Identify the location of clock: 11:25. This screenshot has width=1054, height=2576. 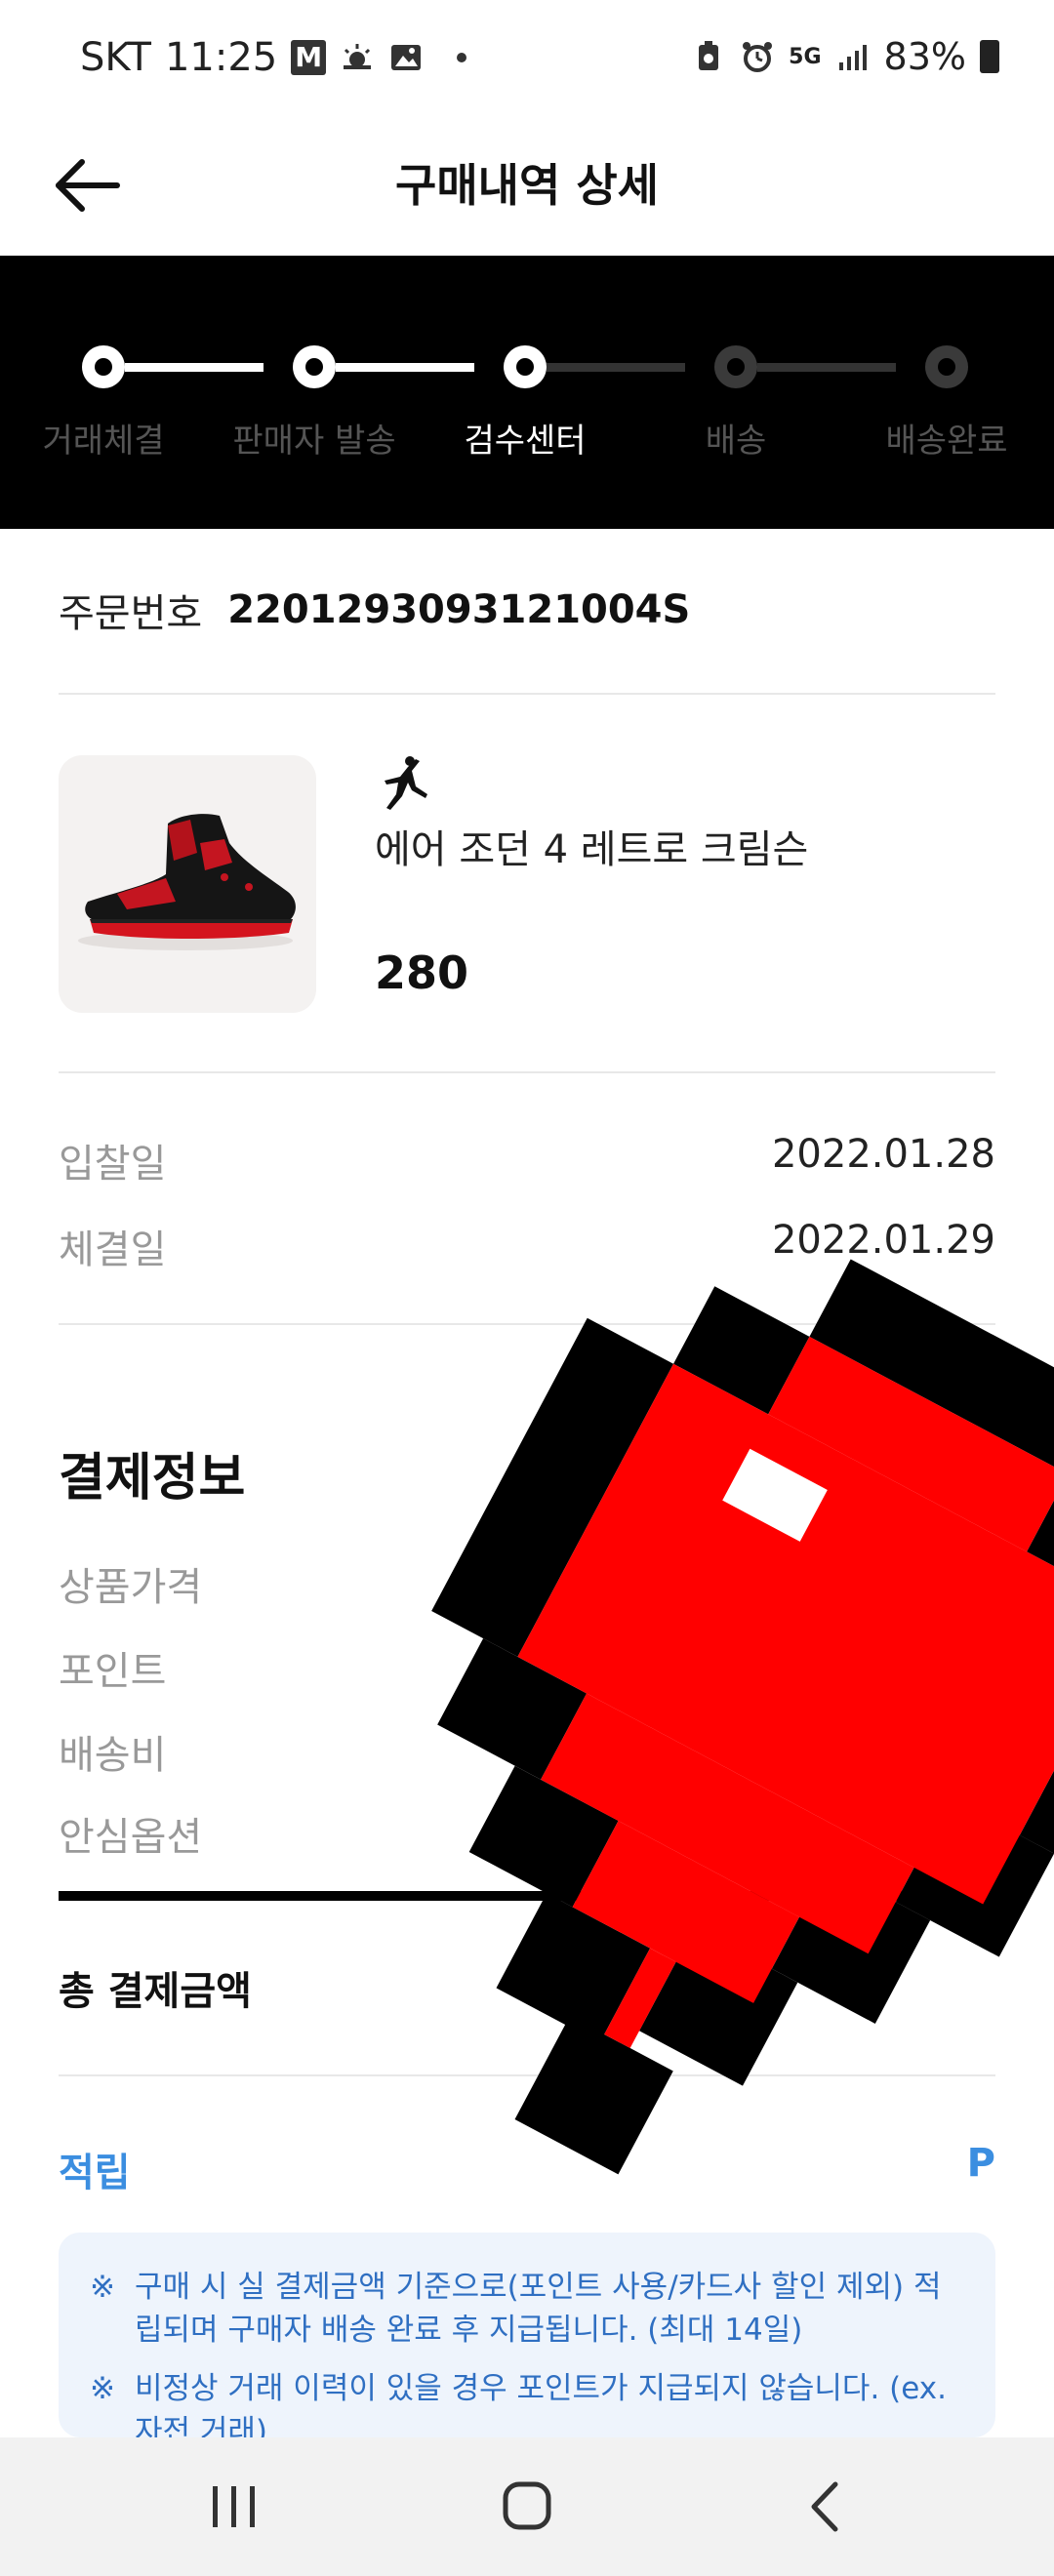
(221, 57).